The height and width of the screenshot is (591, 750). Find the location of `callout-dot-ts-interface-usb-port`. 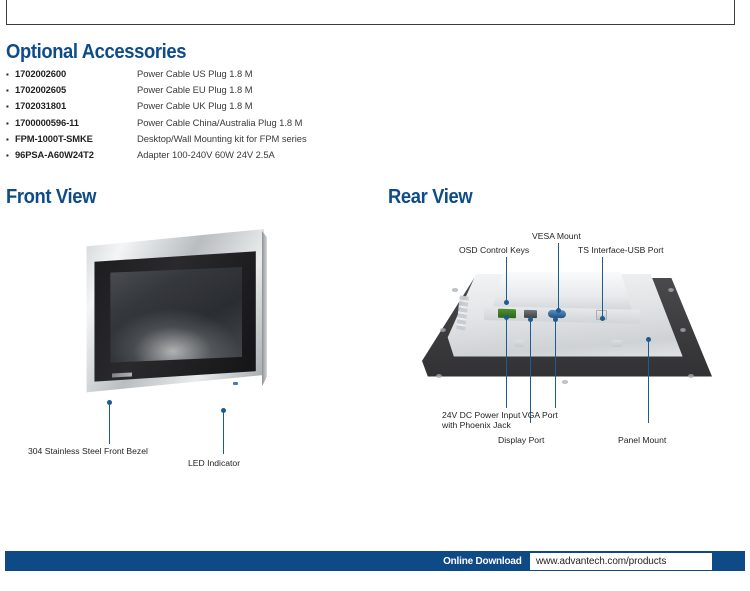

callout-dot-ts-interface-usb-port is located at coordinates (602, 318).